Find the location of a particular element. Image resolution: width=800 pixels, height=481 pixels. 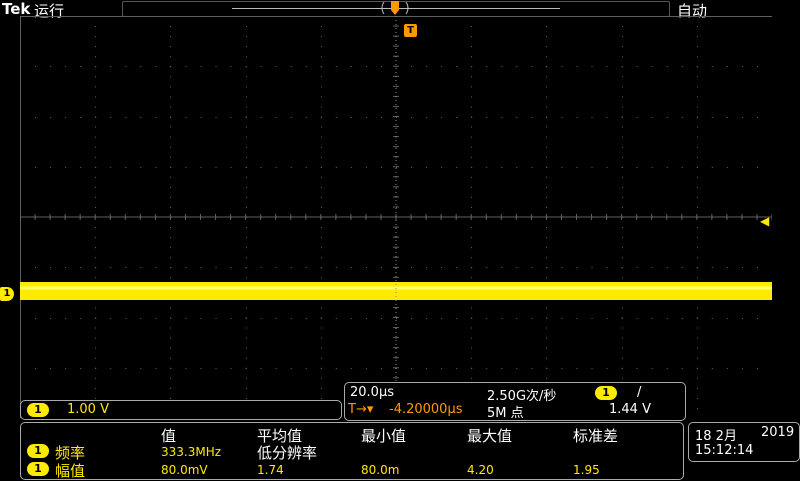

date: 18 2月 is located at coordinates (716, 436).